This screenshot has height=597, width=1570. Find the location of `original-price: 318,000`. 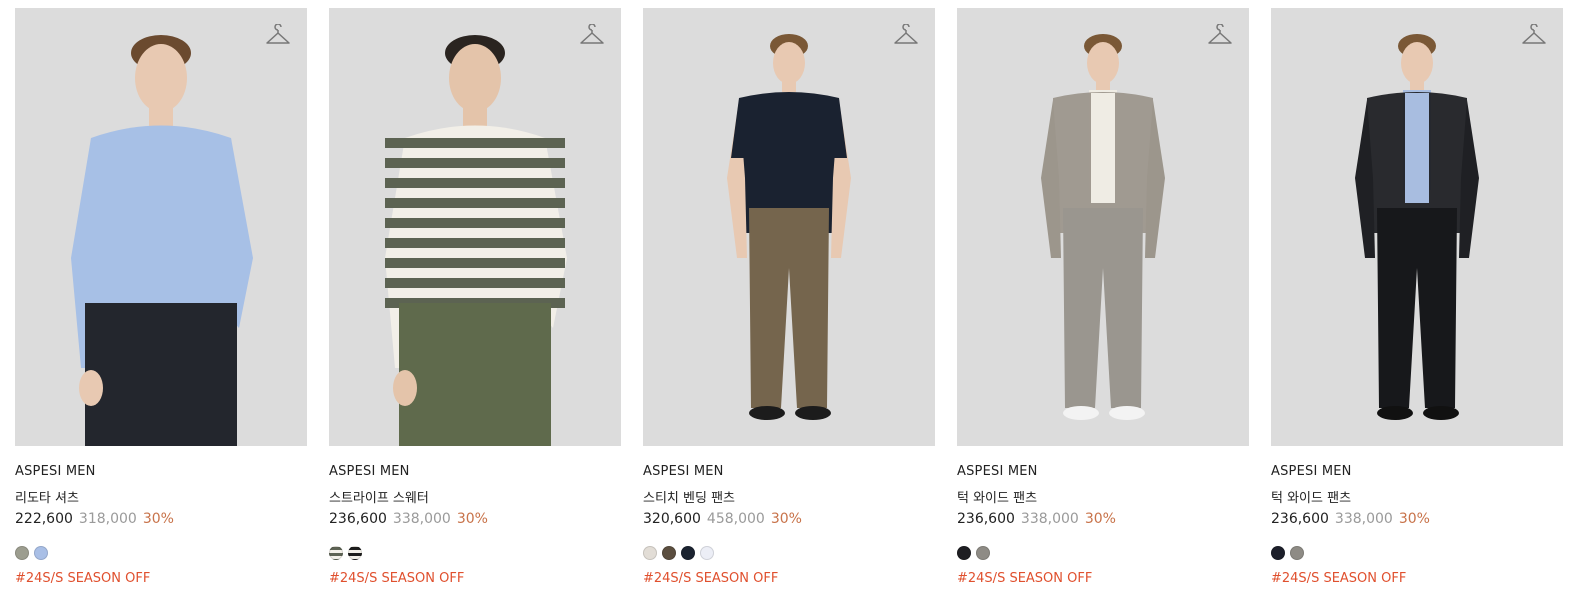

original-price: 318,000 is located at coordinates (107, 519).